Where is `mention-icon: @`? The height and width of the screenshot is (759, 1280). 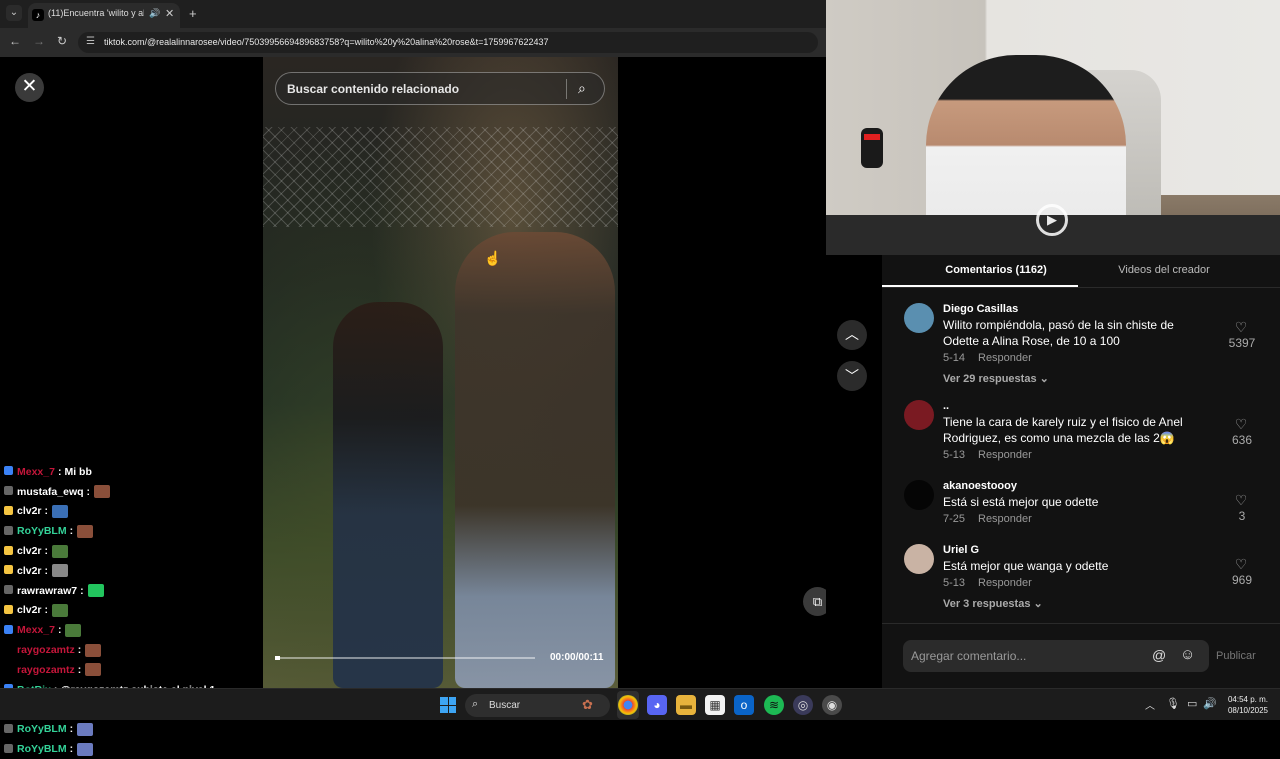 mention-icon: @ is located at coordinates (1159, 655).